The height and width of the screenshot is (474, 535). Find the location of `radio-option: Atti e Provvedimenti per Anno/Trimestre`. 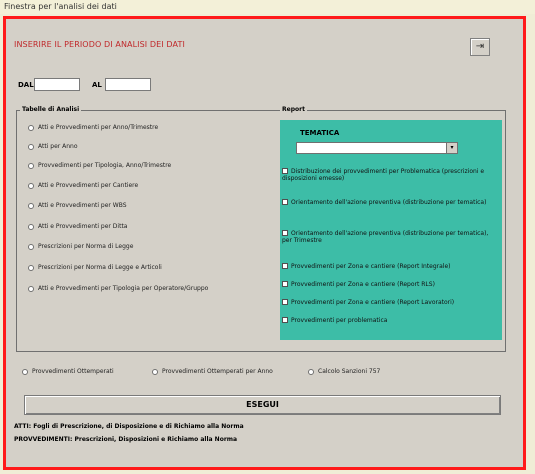

radio-option: Atti e Provvedimenti per Anno/Trimestre is located at coordinates (93, 127).